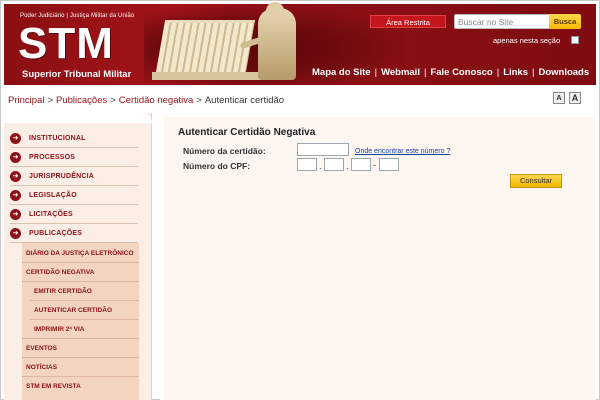  What do you see at coordinates (53, 195) in the screenshot?
I see `sidebar-item-label: LEGISLAÇÃO` at bounding box center [53, 195].